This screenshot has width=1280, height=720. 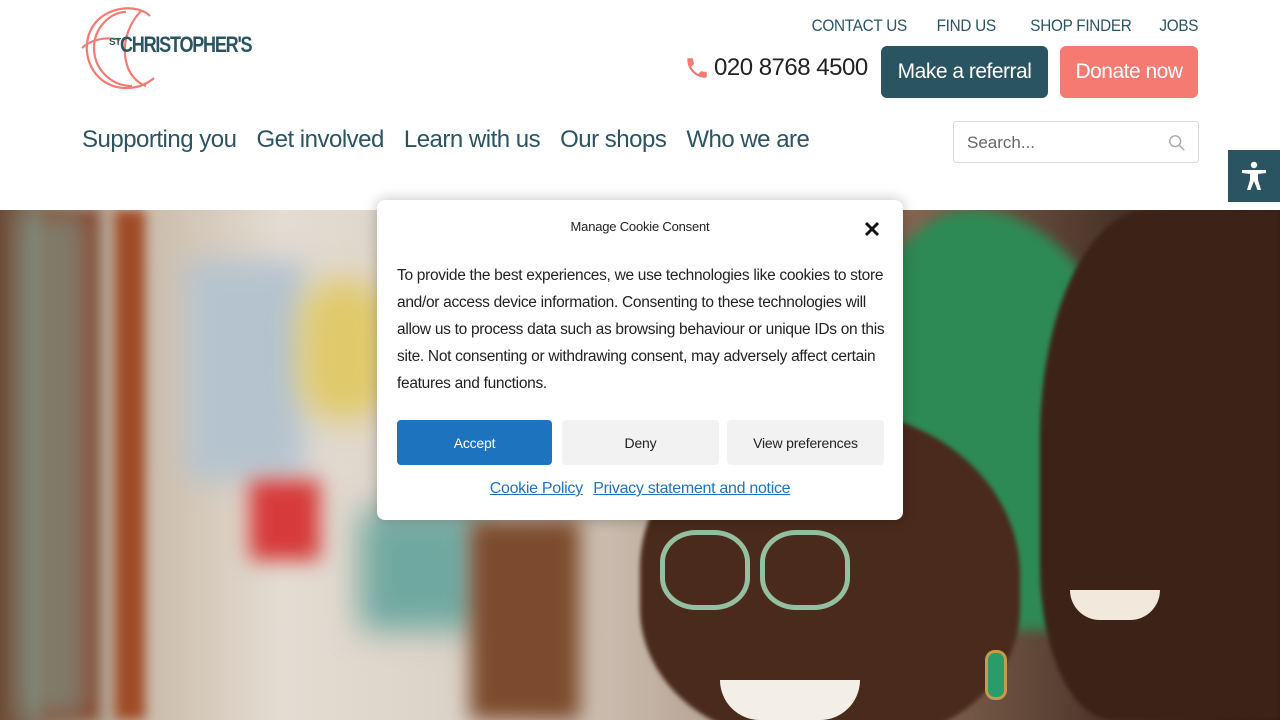 I want to click on cookie-policy-link: Cookie Policy, so click(x=536, y=488).